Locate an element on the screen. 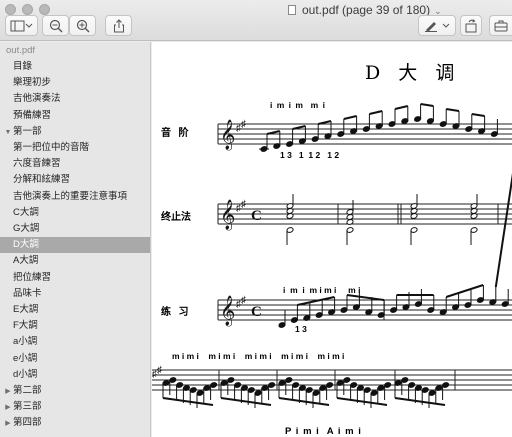 Image resolution: width=512 pixels, height=437 pixels. sidebar-item-label: a小調 is located at coordinates (25, 342).